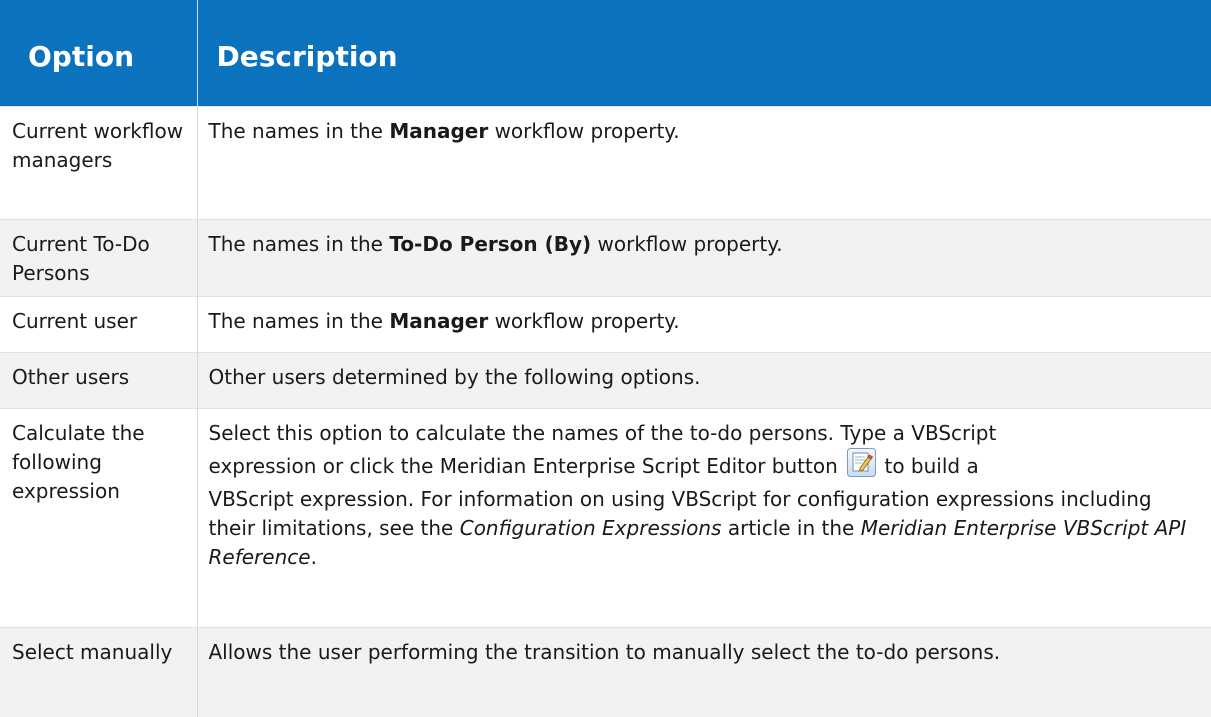 This screenshot has height=717, width=1211. Describe the element at coordinates (590, 528) in the screenshot. I see `description-italic-text: Configuration Expressions` at that location.